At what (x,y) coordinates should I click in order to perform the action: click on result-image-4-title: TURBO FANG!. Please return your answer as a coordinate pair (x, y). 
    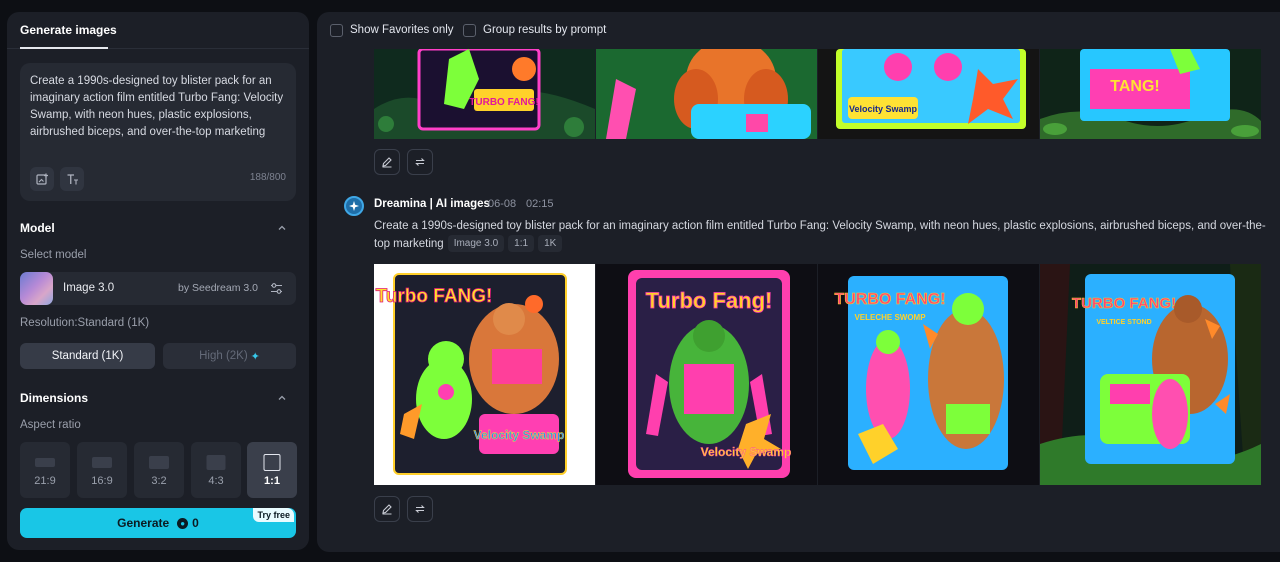
    Looking at the image, I should click on (1124, 303).